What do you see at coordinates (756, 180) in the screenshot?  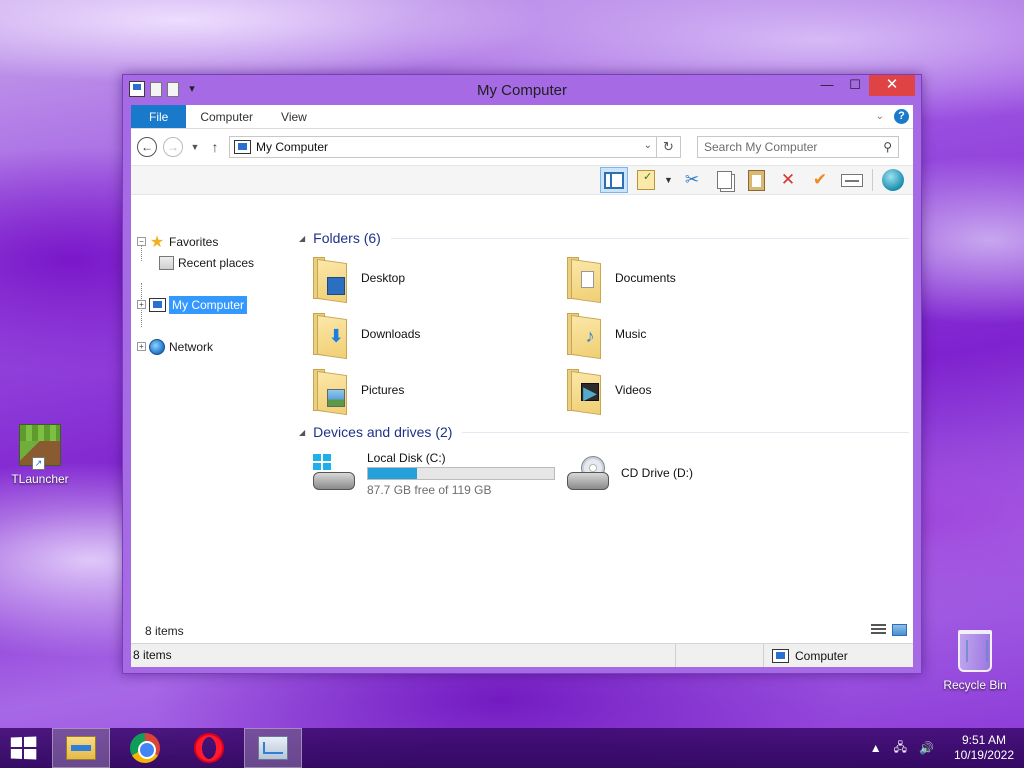 I see `paste-button` at bounding box center [756, 180].